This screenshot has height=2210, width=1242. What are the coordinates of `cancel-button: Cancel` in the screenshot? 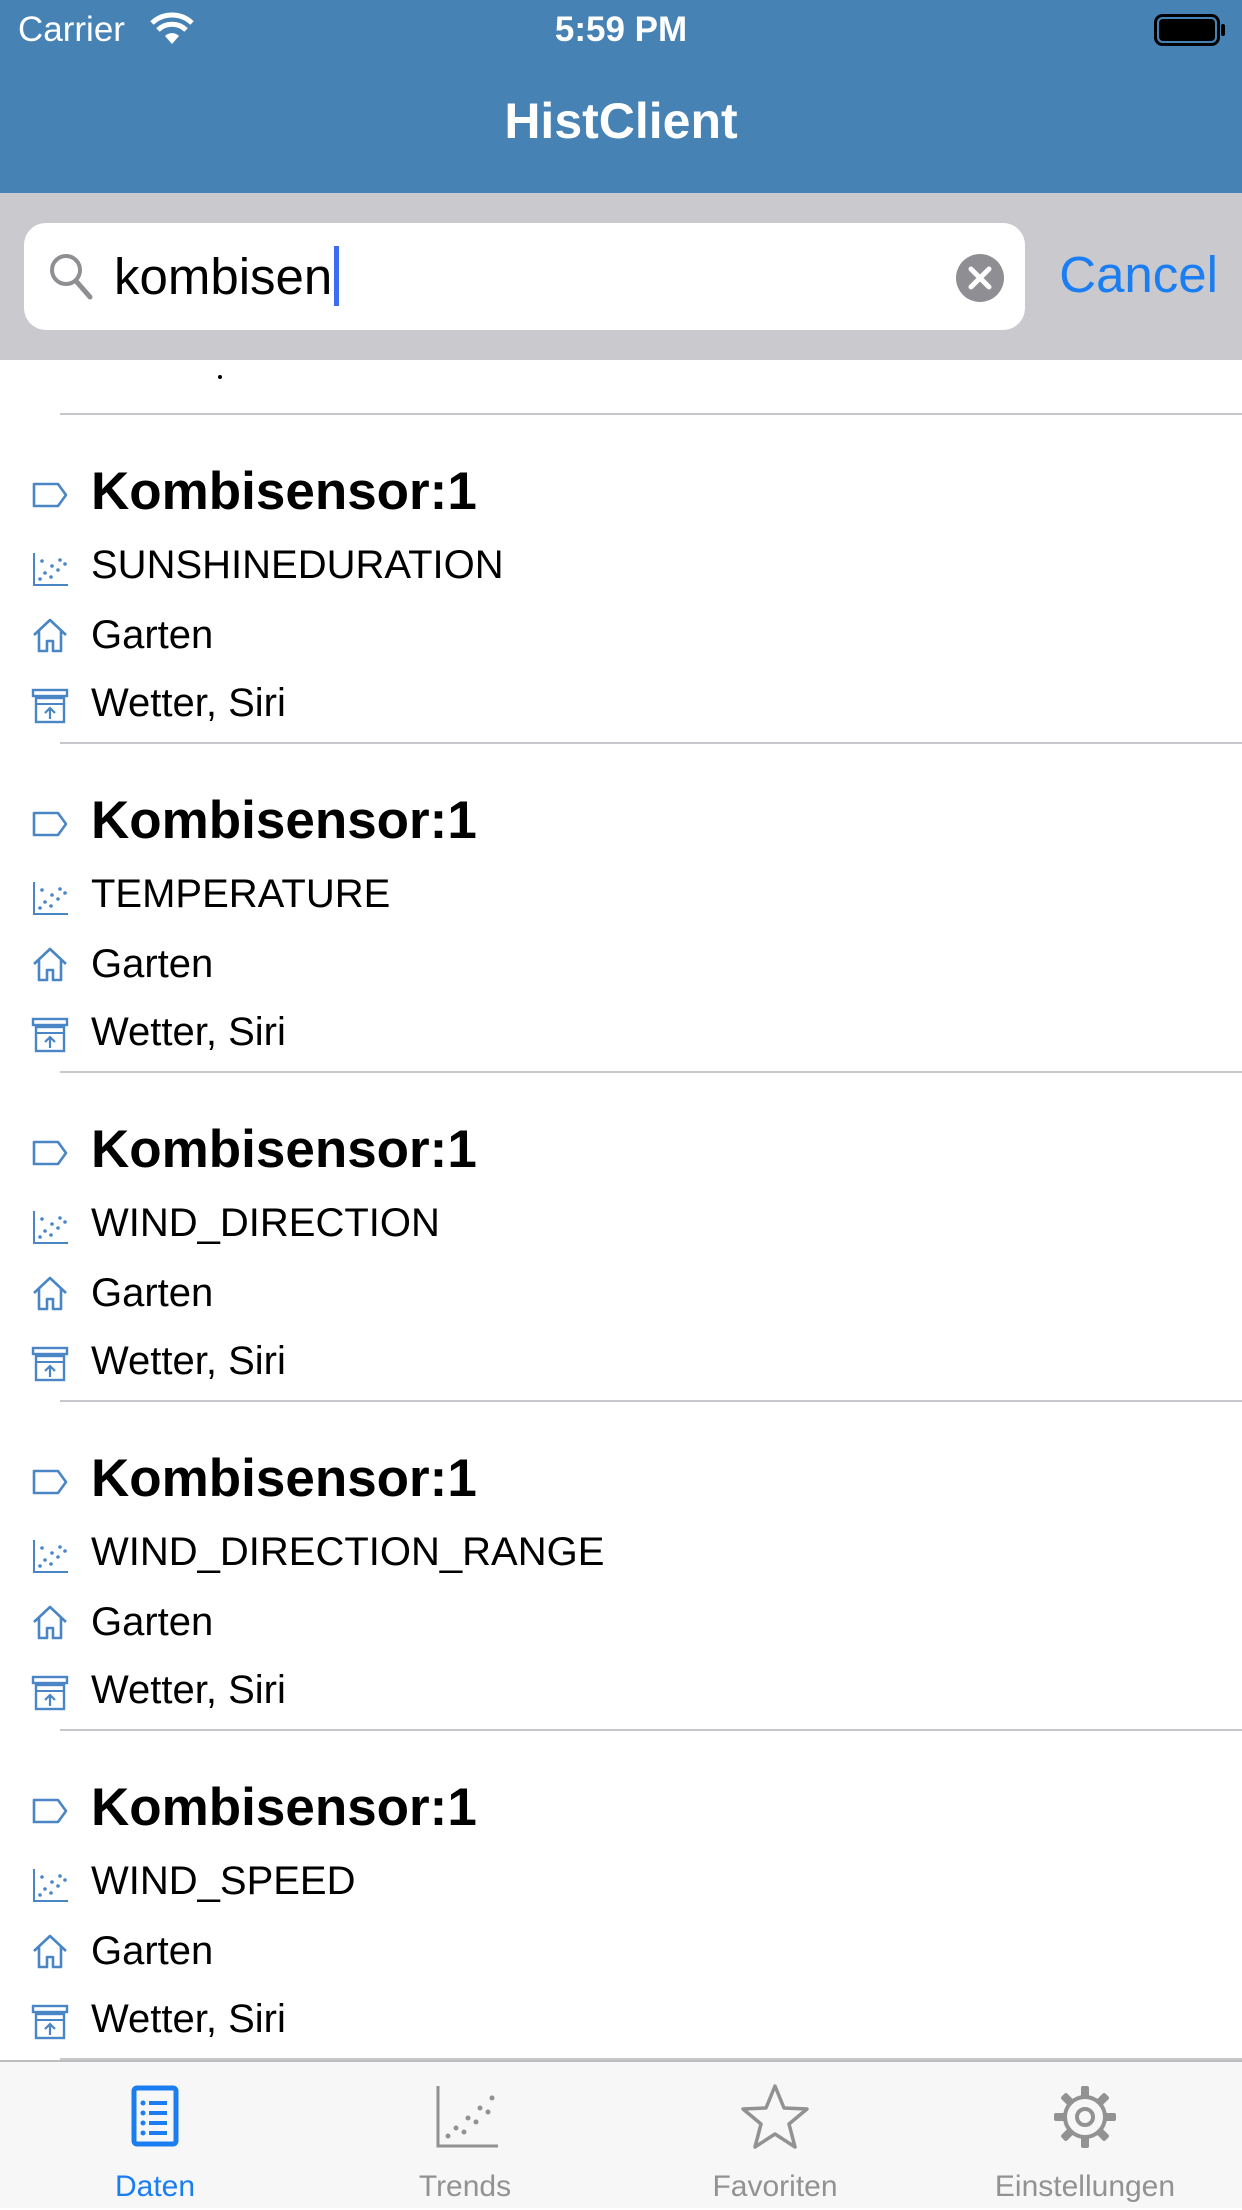 It's located at (1138, 274).